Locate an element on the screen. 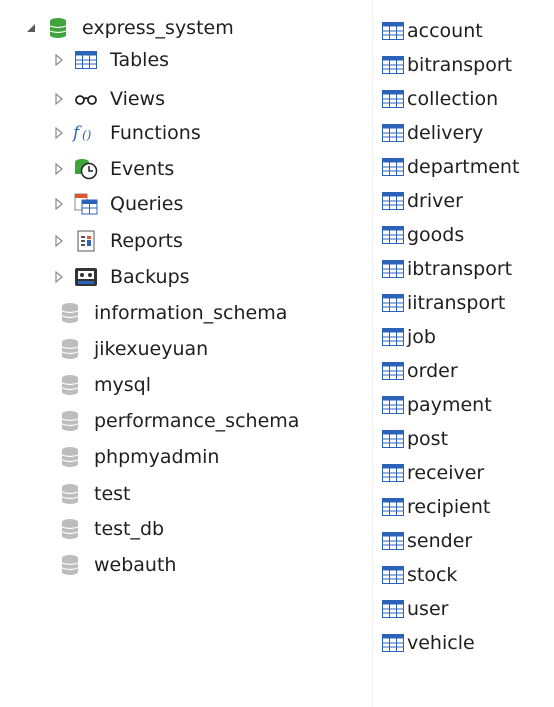 The image size is (554, 707). tree-item-test-db: test_db is located at coordinates (110, 529).